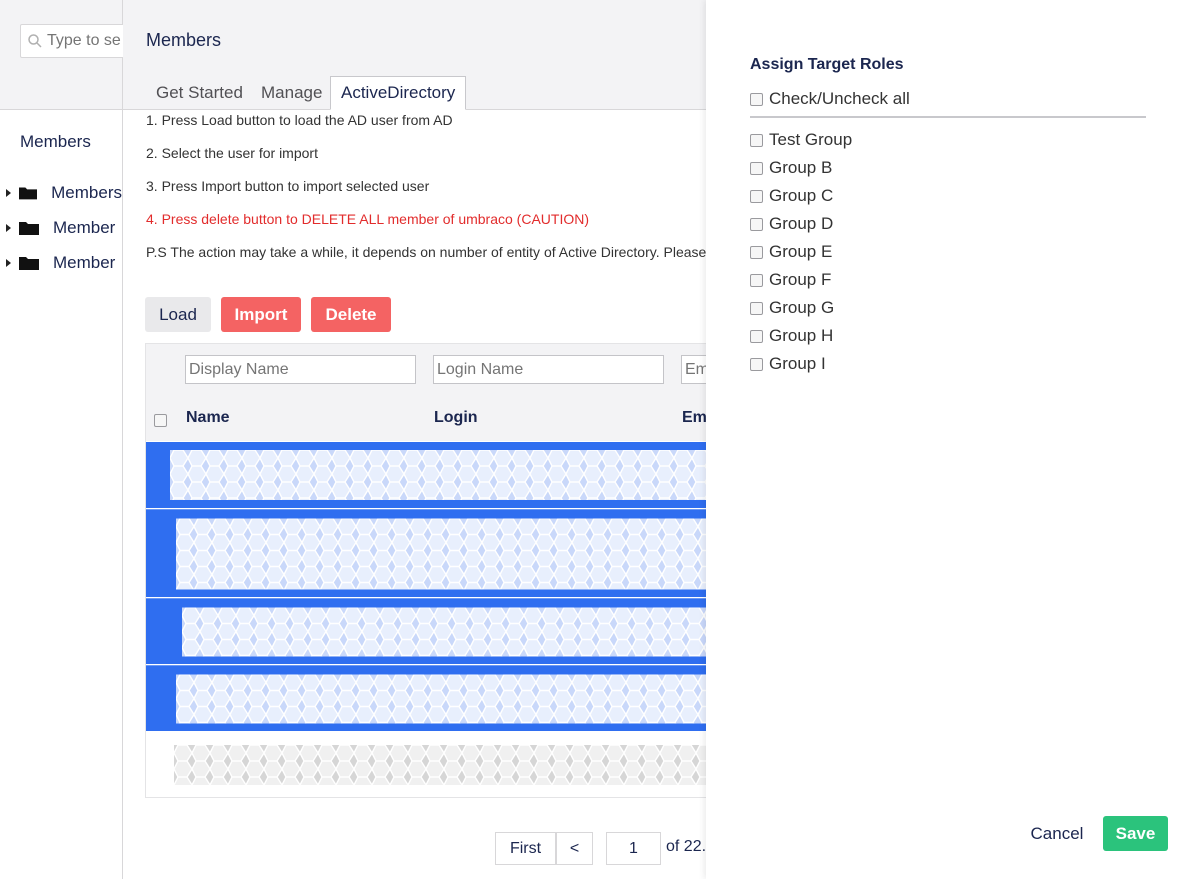 This screenshot has width=1189, height=879. I want to click on role-label: Group D, so click(801, 223).